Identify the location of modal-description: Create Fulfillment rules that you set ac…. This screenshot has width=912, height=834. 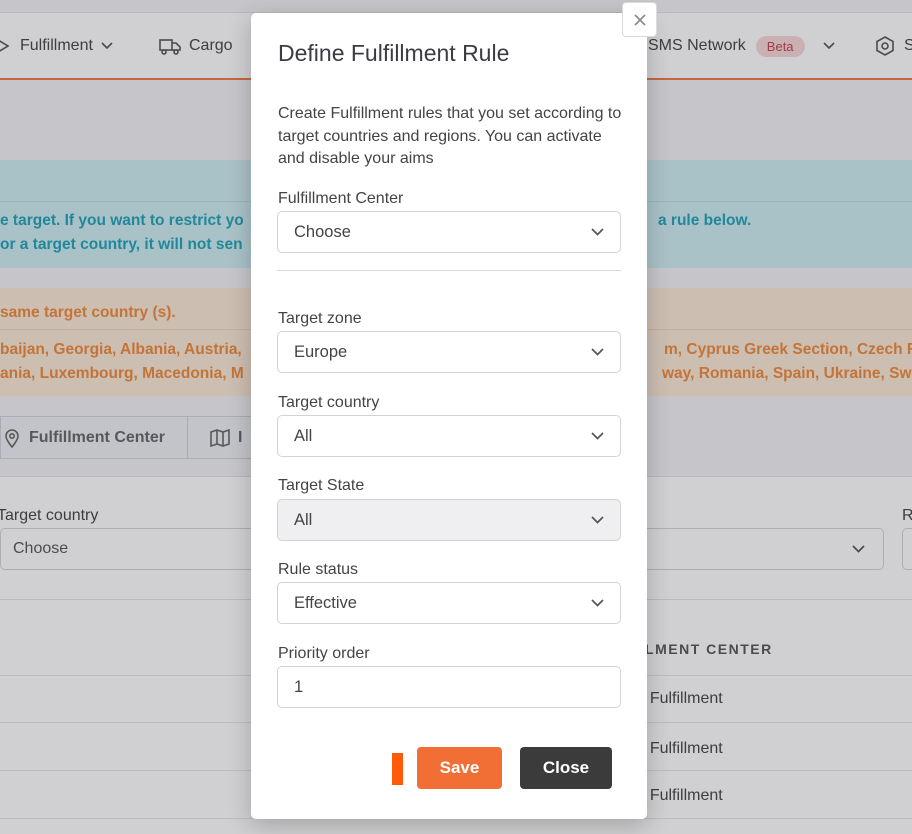
(450, 136).